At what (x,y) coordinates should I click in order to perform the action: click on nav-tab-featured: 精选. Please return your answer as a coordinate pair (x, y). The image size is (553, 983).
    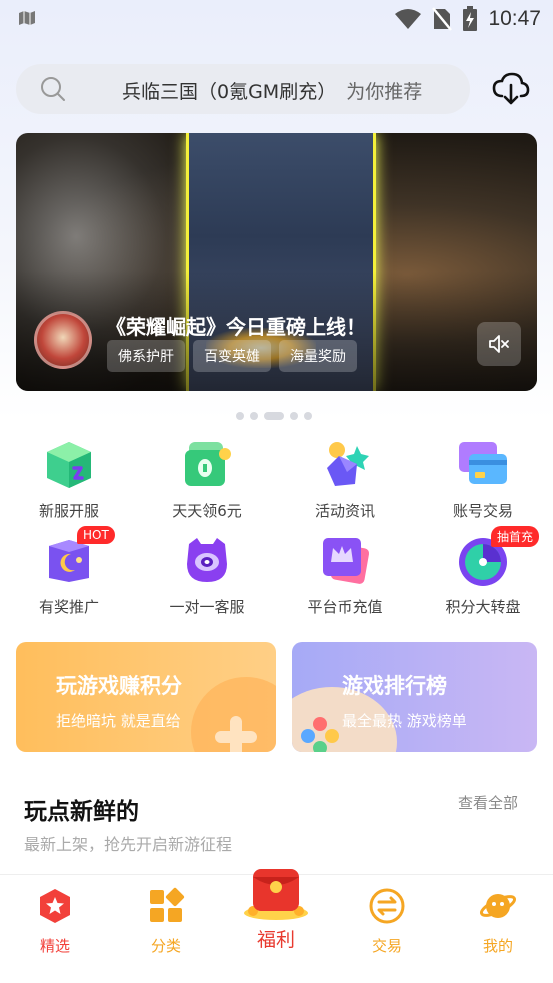
    Looking at the image, I should click on (55, 921).